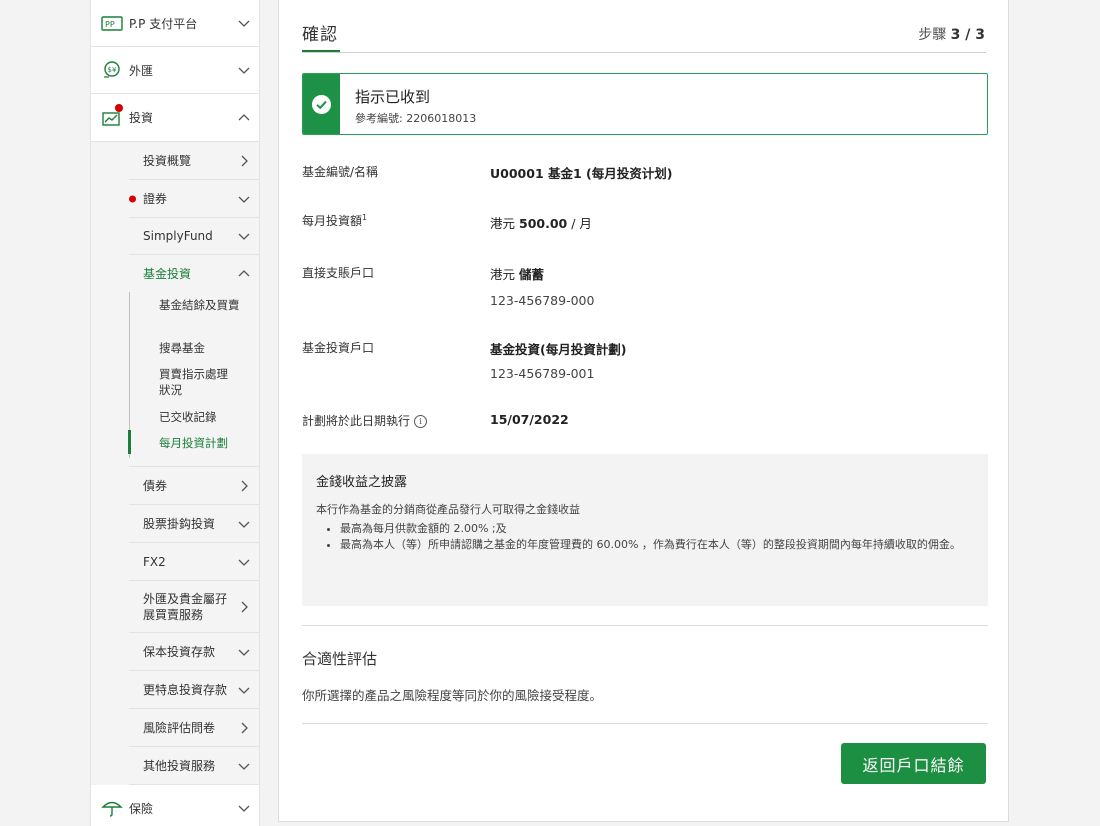  I want to click on sub-search-fund: 搜尋基金, so click(194, 348).